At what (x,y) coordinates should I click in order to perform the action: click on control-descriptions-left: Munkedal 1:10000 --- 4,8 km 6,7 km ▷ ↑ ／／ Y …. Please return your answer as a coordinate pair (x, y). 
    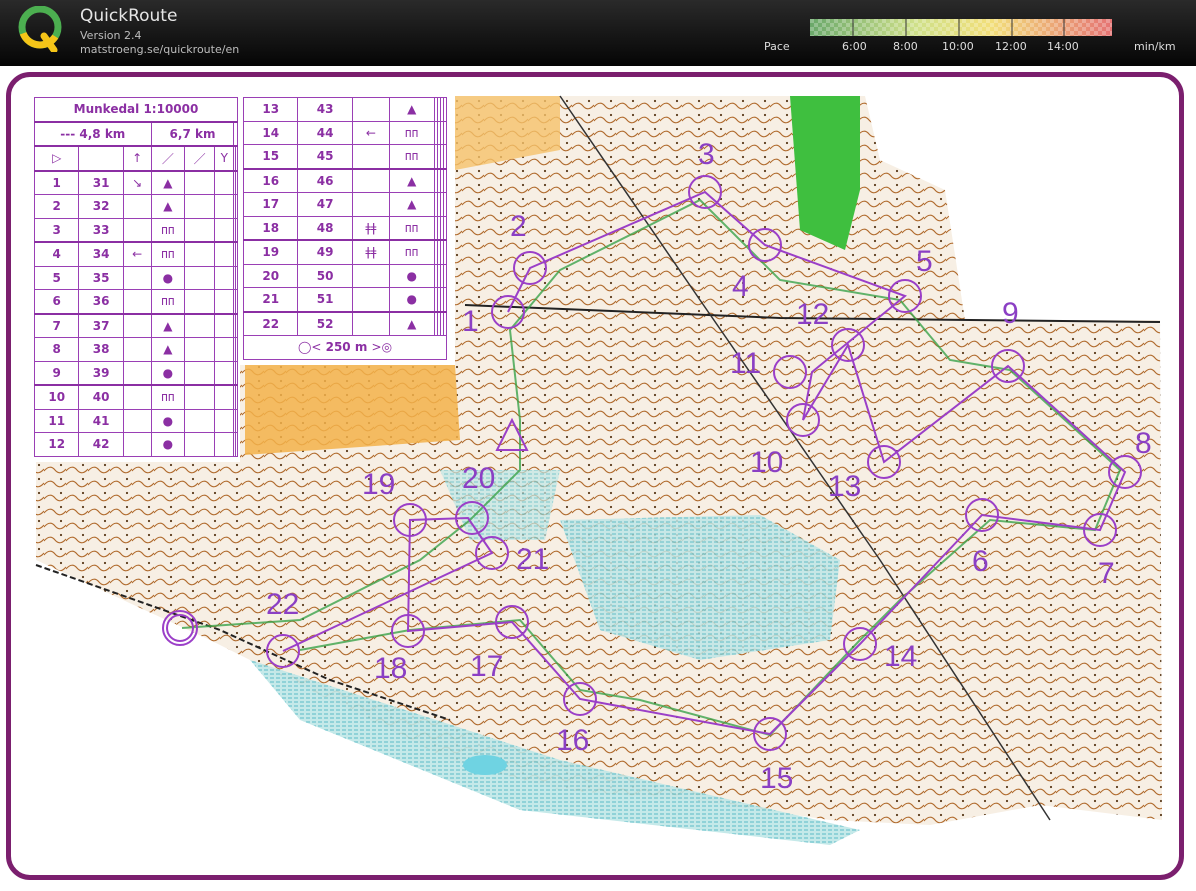
    Looking at the image, I should click on (135, 277).